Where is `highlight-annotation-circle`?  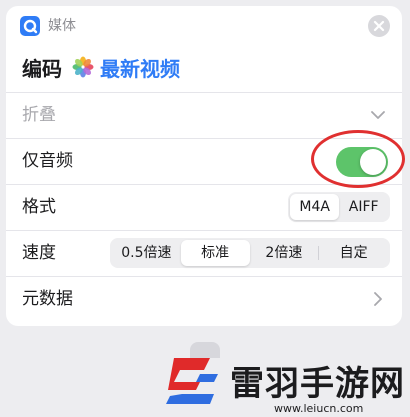
highlight-annotation-circle is located at coordinates (358, 159).